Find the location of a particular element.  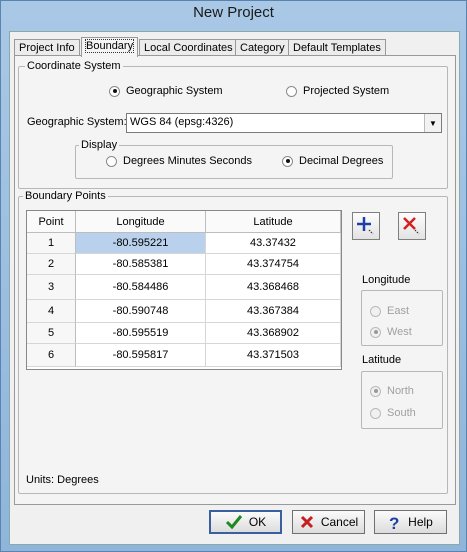

chevron-down-icon: ▼ is located at coordinates (432, 123).